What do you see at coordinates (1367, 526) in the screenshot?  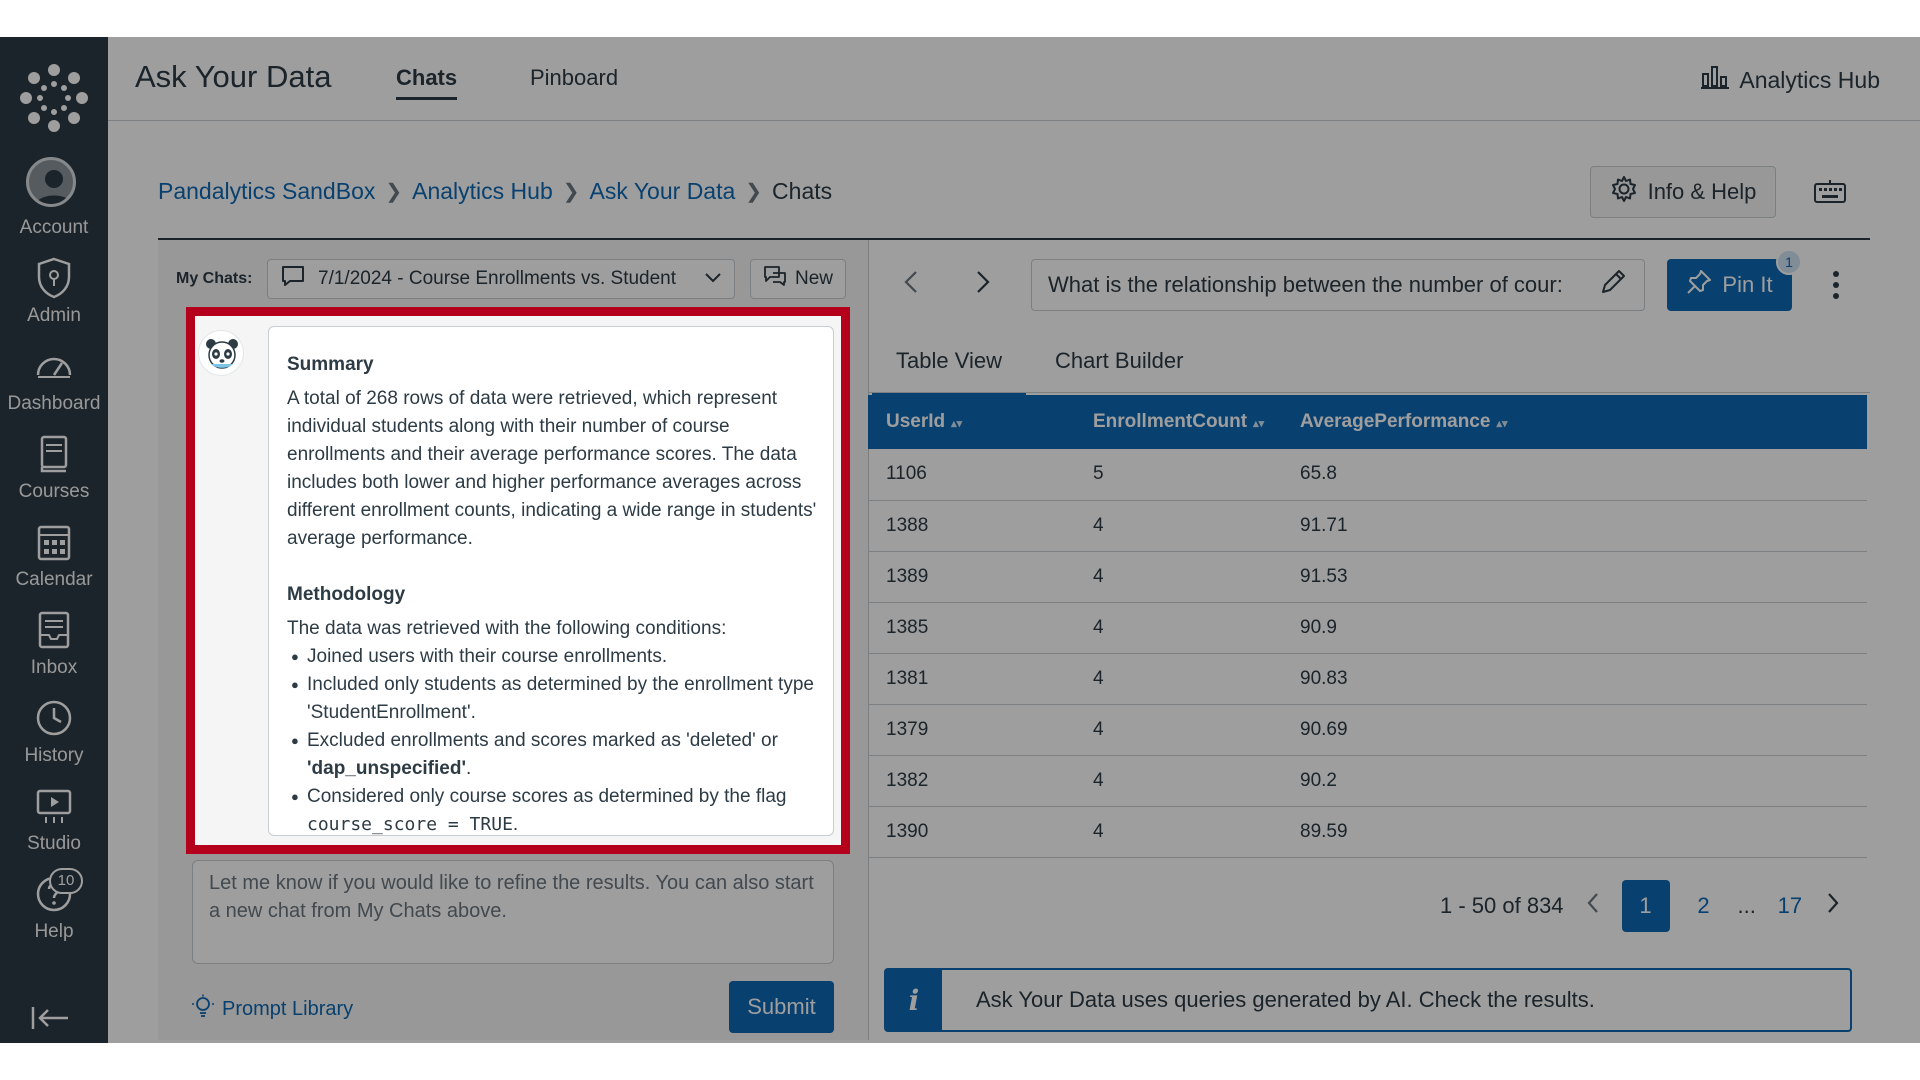 I see `table-row: 1388 4 91.71` at bounding box center [1367, 526].